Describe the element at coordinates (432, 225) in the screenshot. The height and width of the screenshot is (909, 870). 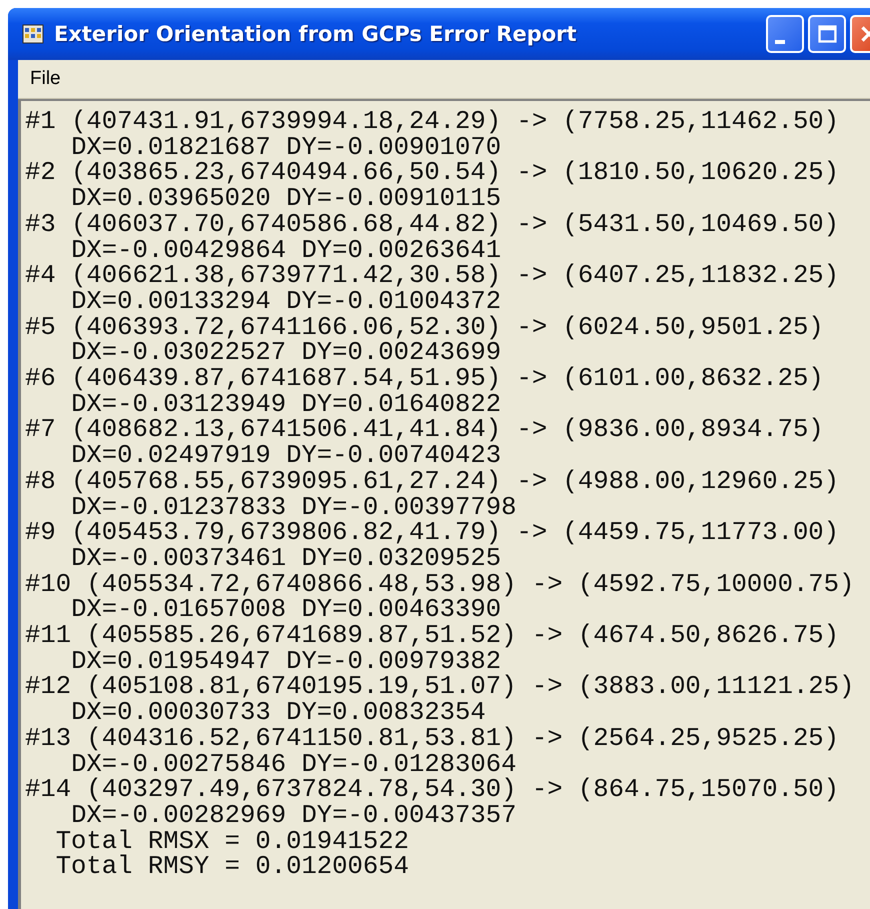
I see `report-line: #3 (406037.70,6740586.68,44.82) -> (5431.50,10469.50)` at that location.